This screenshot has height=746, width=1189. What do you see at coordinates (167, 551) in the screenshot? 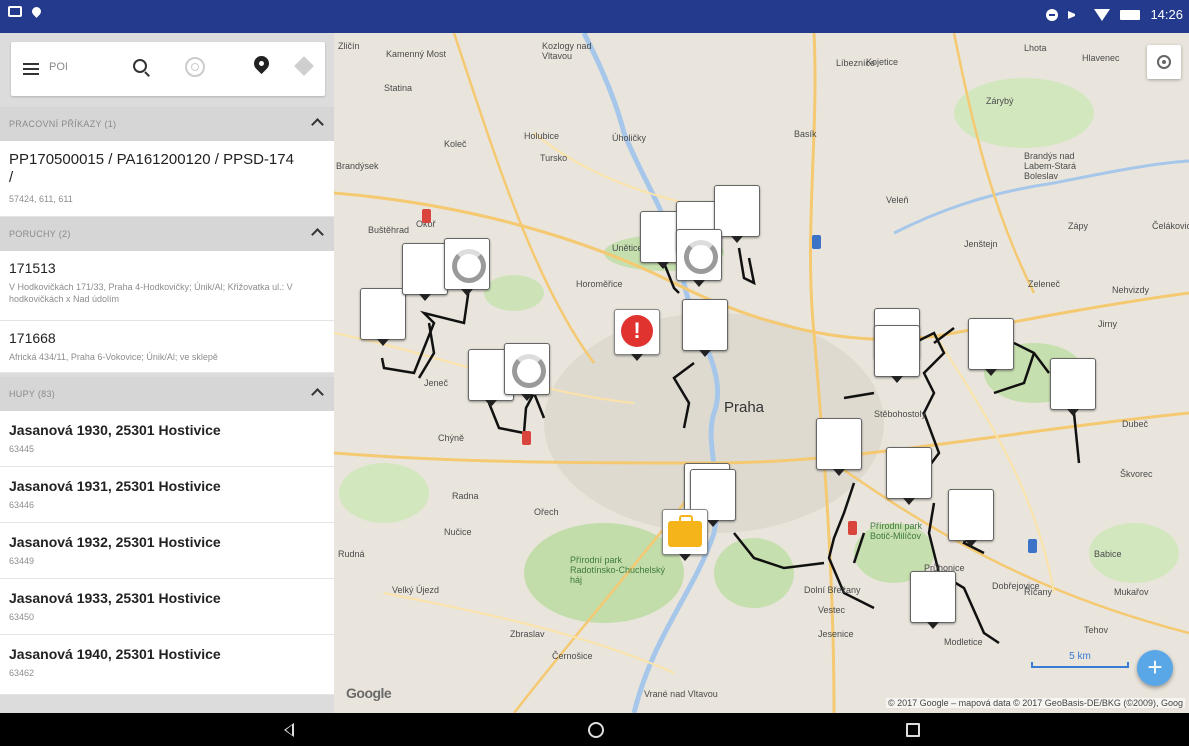
I see `list-item: Jasanová 1932, 25301 Hostivice 63449` at bounding box center [167, 551].